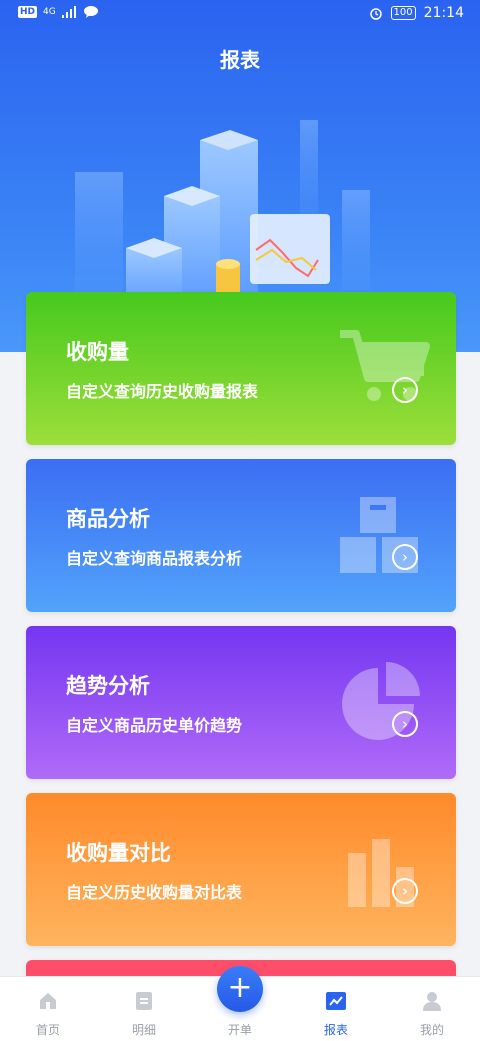 Image resolution: width=480 pixels, height=1041 pixels. Describe the element at coordinates (108, 519) in the screenshot. I see `card-title: 商品分析` at that location.